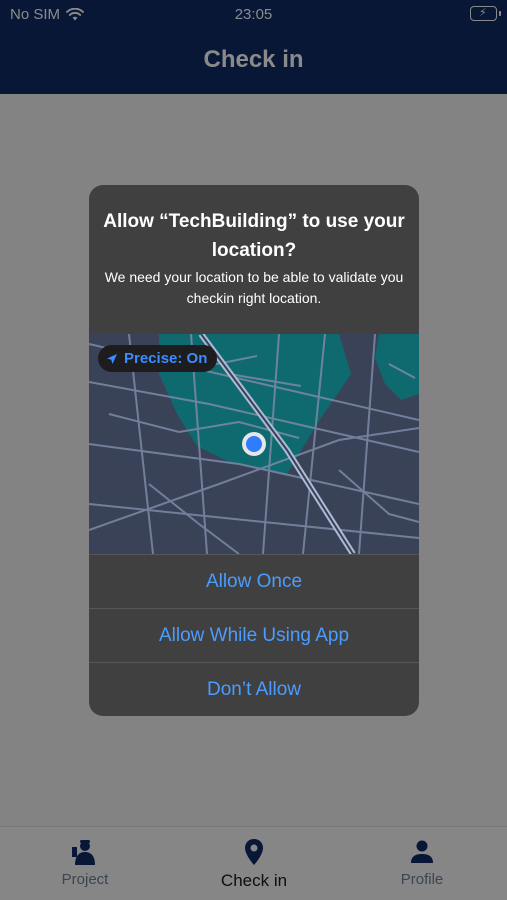  I want to click on precise-location-toggle: Precise: On, so click(158, 358).